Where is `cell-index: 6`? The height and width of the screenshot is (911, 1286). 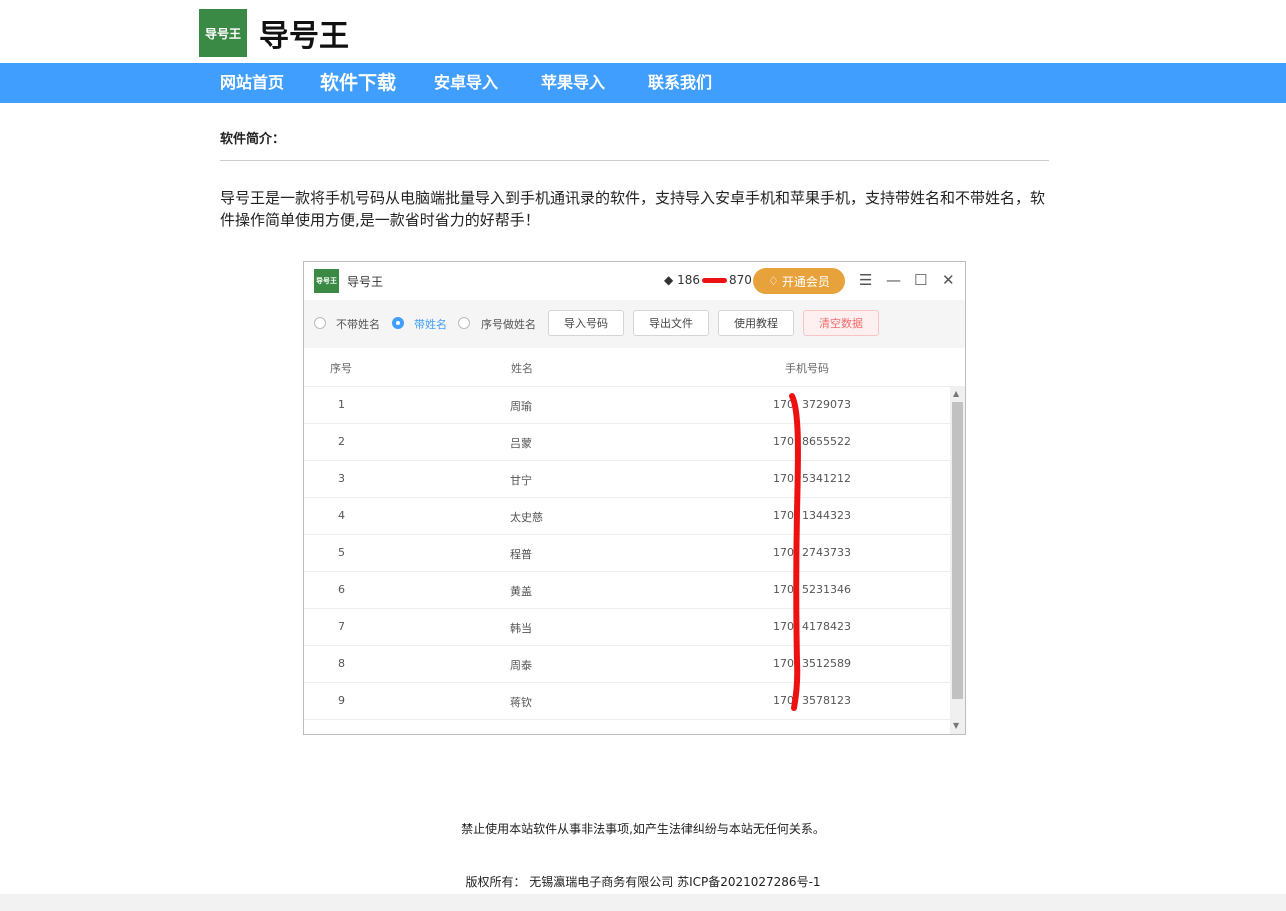 cell-index: 6 is located at coordinates (341, 589).